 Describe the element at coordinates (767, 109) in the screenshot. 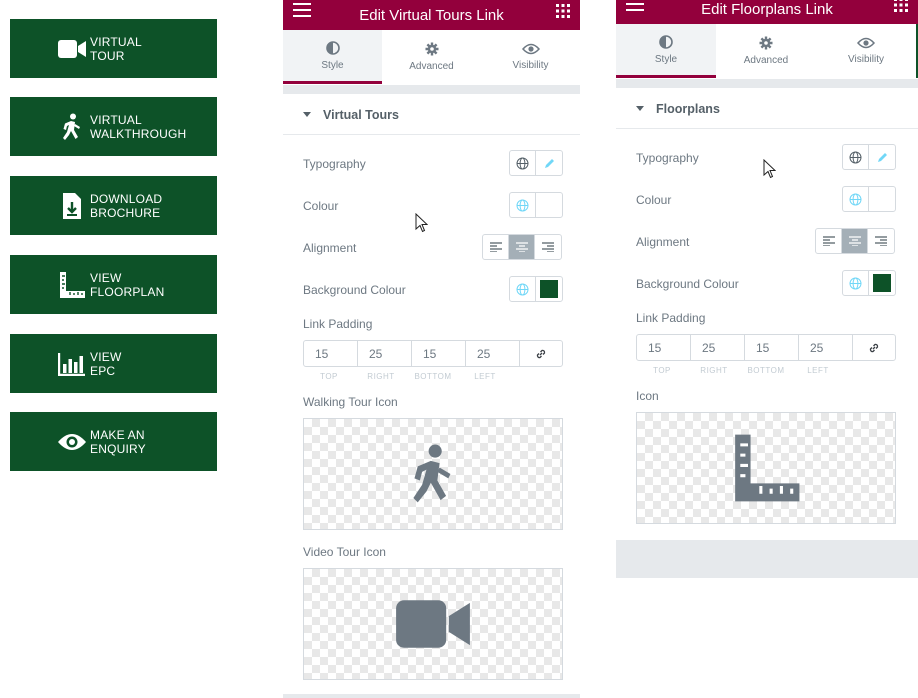

I see `section-header-floorplans: Floorplans` at that location.